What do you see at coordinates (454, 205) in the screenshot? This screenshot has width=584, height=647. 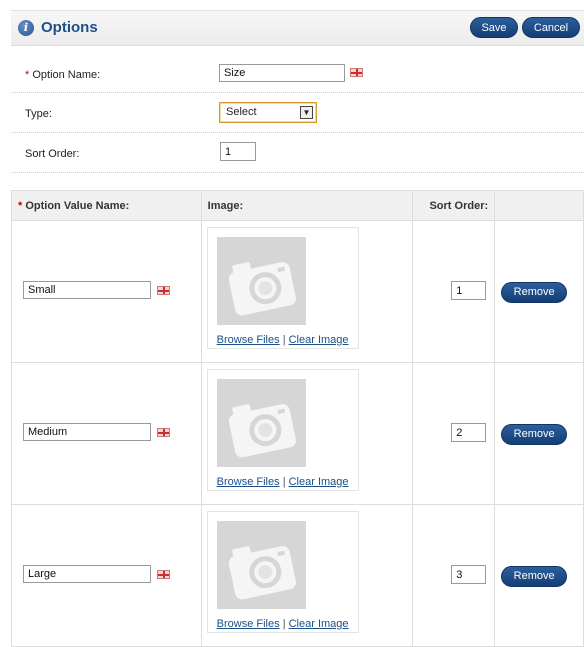 I see `sort-order-header: Sort Order:` at bounding box center [454, 205].